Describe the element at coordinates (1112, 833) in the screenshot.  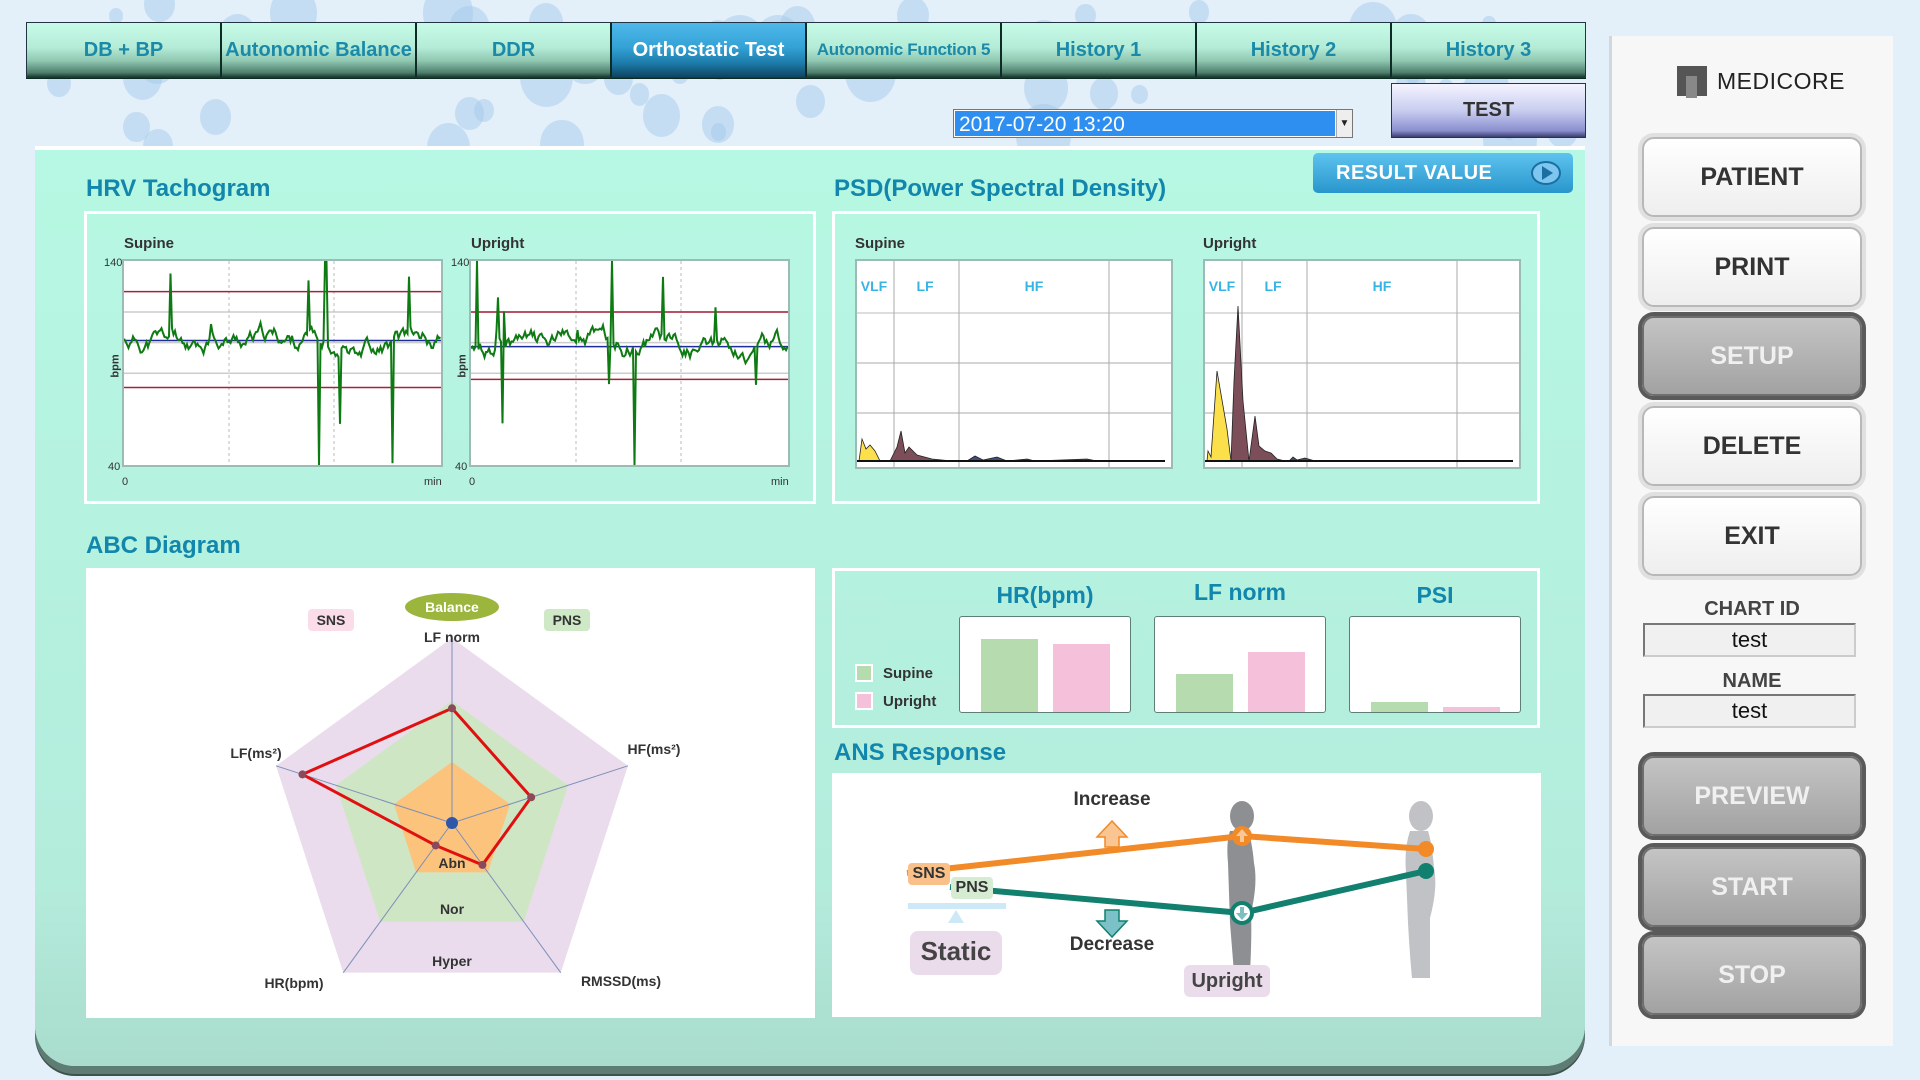
I see `increase-arrow-icon` at that location.